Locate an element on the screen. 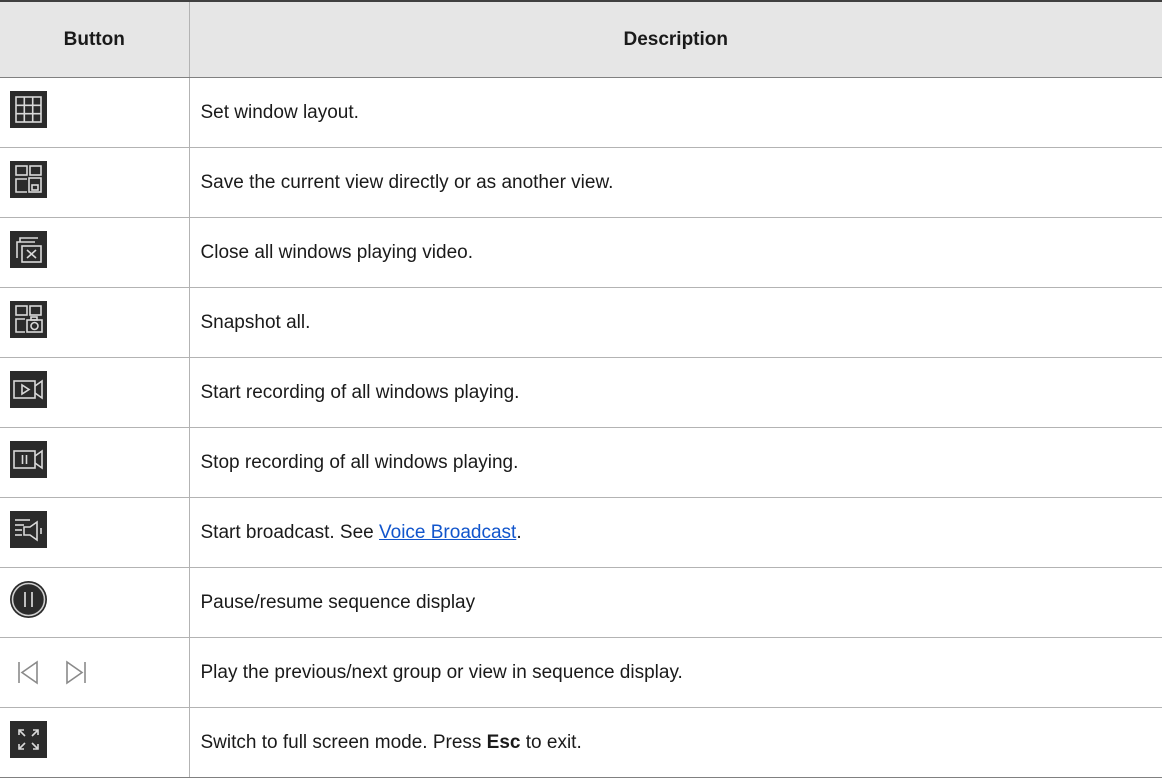  table-row: Stop recording of all windows playing. is located at coordinates (581, 462).